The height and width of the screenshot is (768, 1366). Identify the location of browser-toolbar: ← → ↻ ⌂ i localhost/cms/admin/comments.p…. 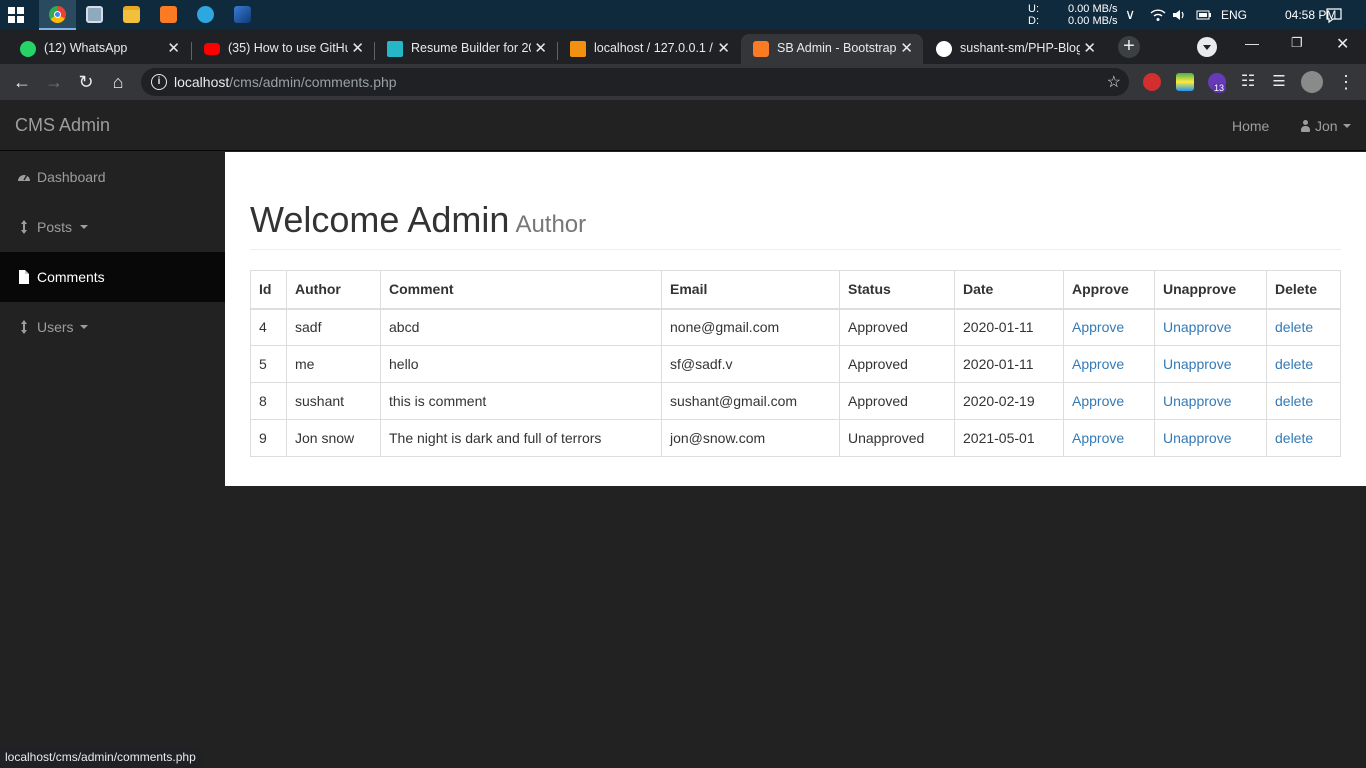
(683, 82).